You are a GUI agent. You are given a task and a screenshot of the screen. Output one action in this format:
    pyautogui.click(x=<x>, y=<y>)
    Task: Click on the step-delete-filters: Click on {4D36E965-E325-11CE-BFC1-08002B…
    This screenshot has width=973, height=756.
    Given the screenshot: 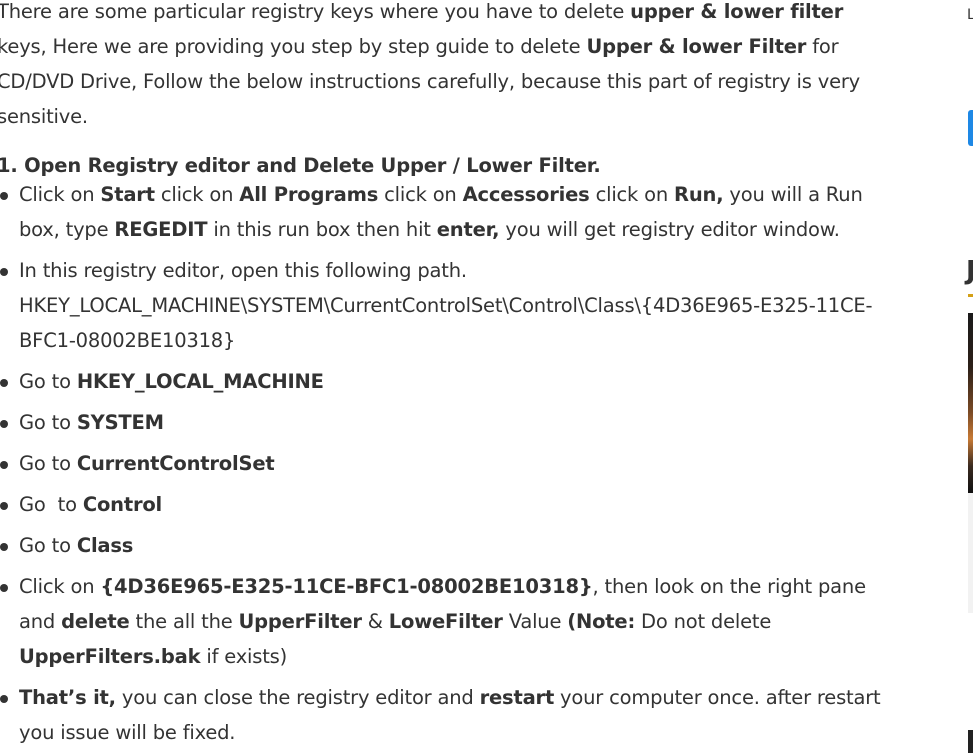 What is the action you would take?
    pyautogui.click(x=448, y=621)
    